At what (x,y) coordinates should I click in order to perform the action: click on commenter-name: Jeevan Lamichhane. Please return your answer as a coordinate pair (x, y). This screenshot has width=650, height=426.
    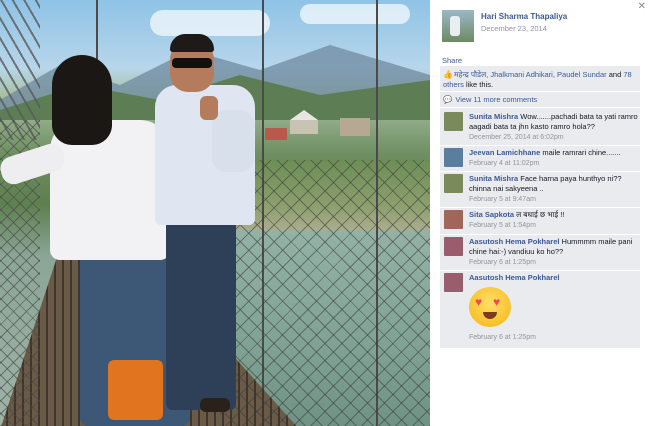
    Looking at the image, I should click on (504, 152).